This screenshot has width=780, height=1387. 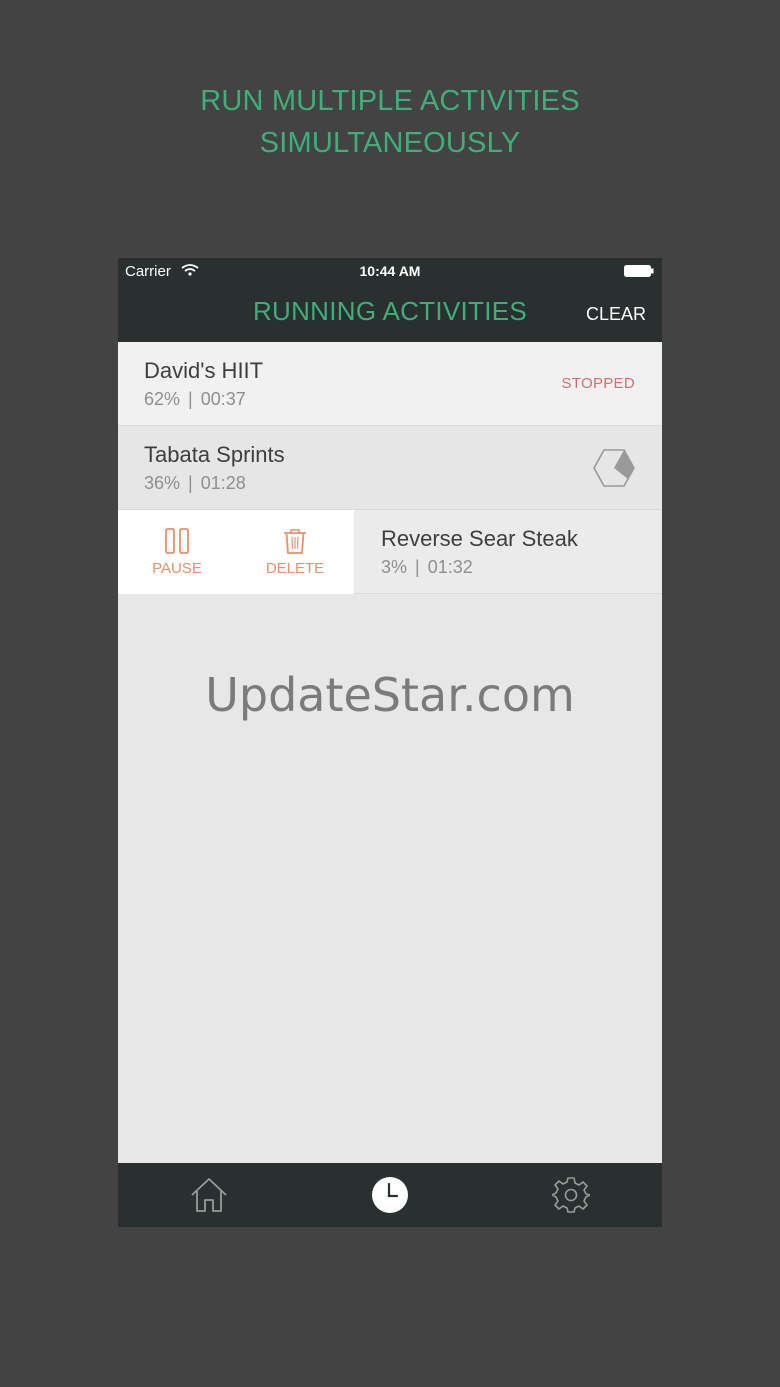 I want to click on activity-percent: 36%, so click(x=162, y=483).